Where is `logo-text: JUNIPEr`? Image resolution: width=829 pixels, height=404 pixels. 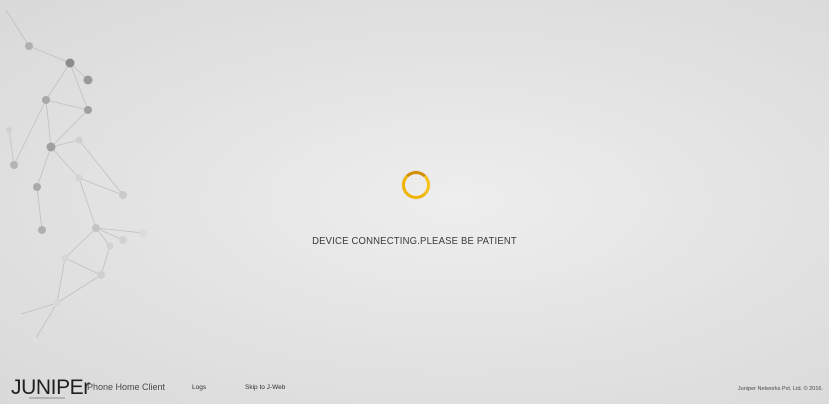
logo-text: JUNIPEr is located at coordinates (50, 387).